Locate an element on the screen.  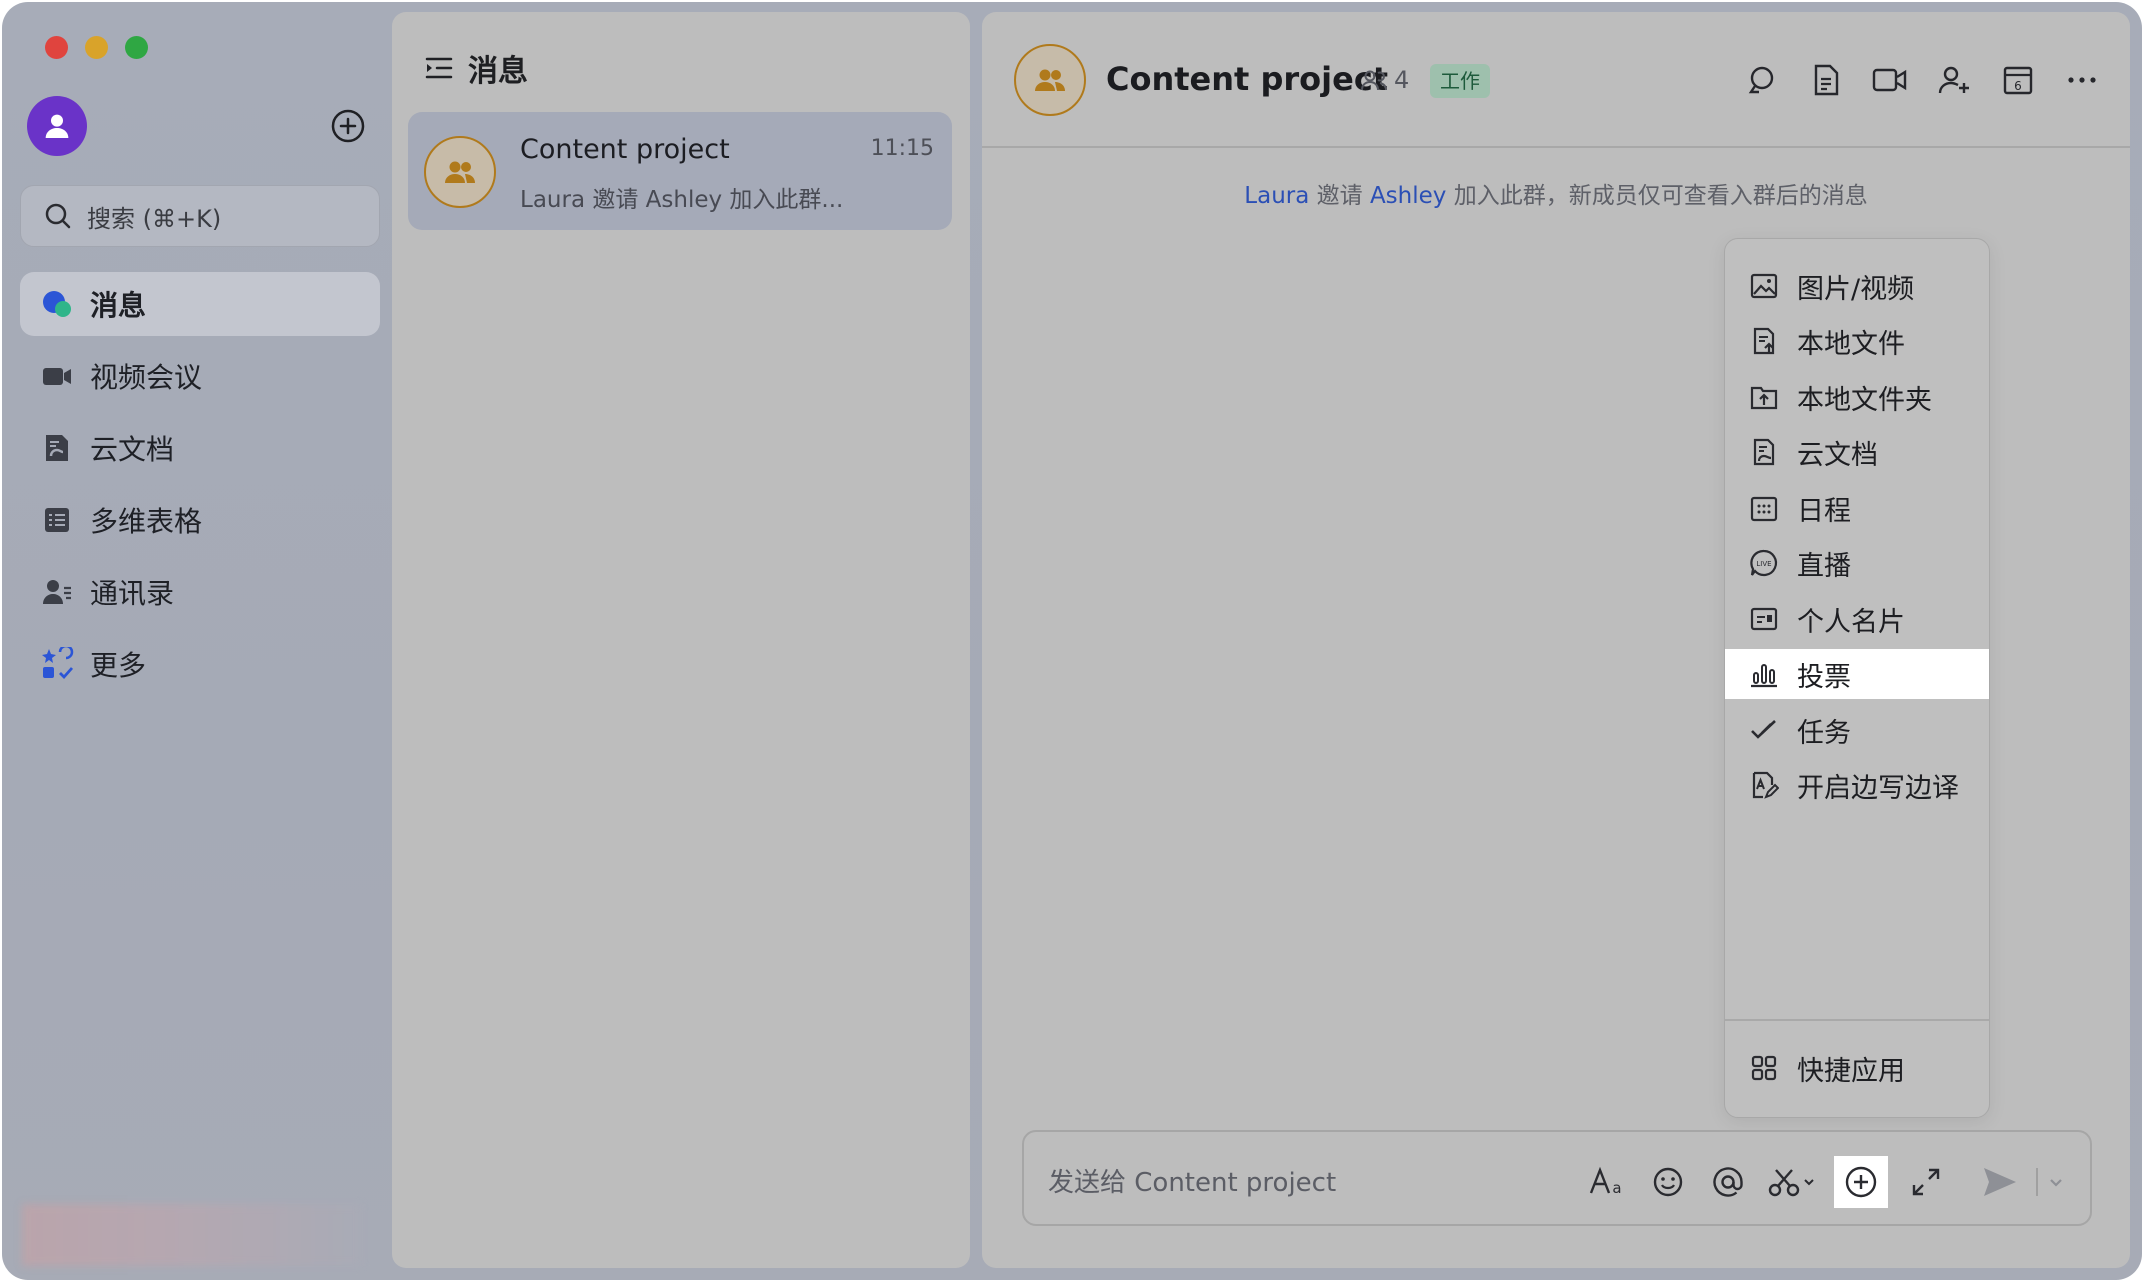
calendar-icon: 6 is located at coordinates (2018, 80).